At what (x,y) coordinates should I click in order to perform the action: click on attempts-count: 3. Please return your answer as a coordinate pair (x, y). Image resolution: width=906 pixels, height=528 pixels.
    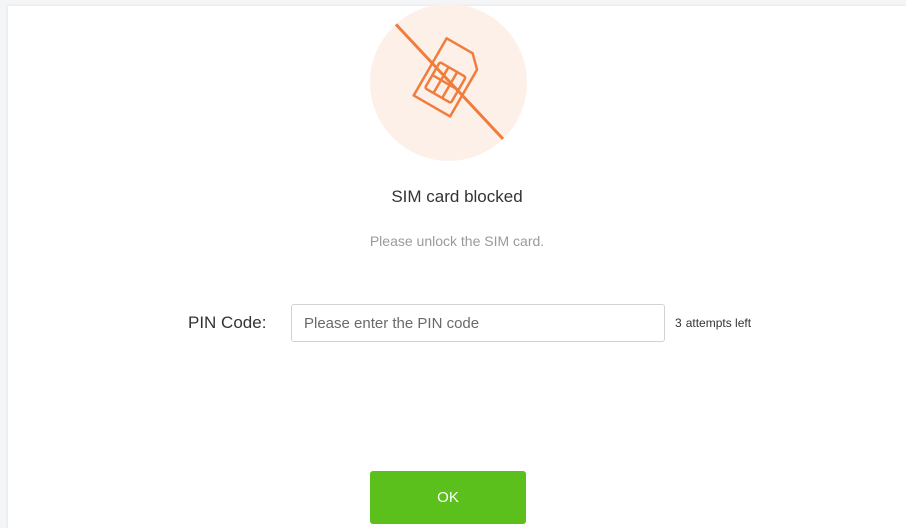
    Looking at the image, I should click on (678, 323).